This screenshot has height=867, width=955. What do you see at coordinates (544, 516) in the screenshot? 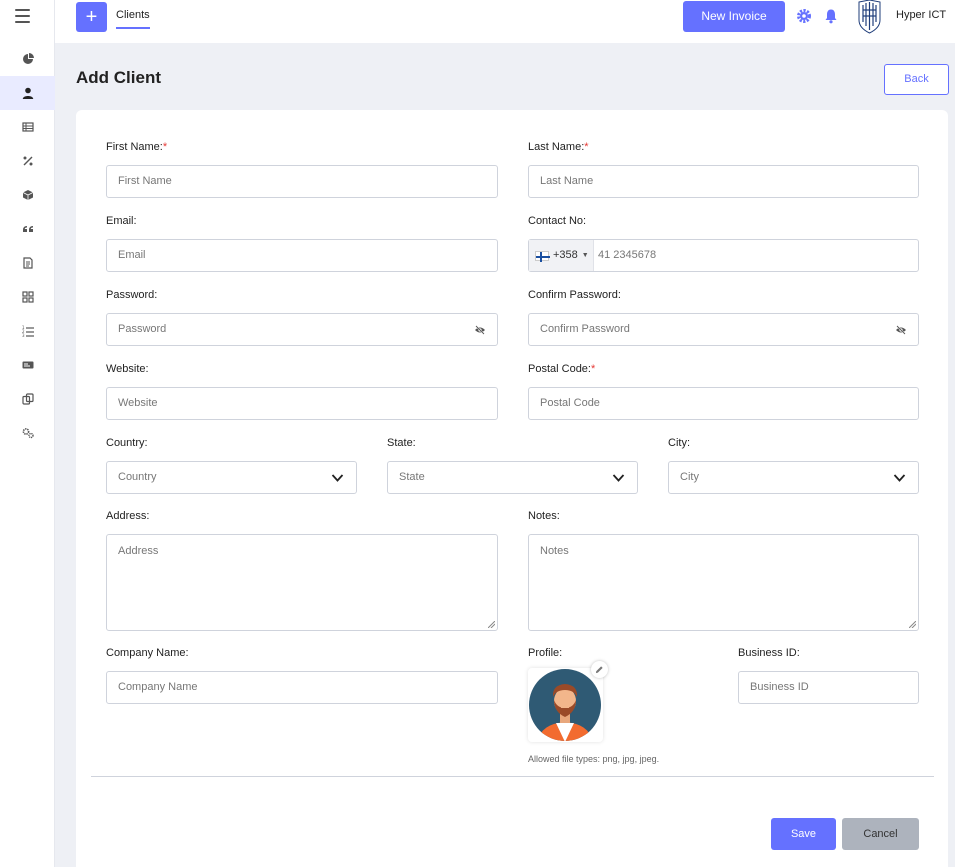
I see `notes-label: Notes:` at bounding box center [544, 516].